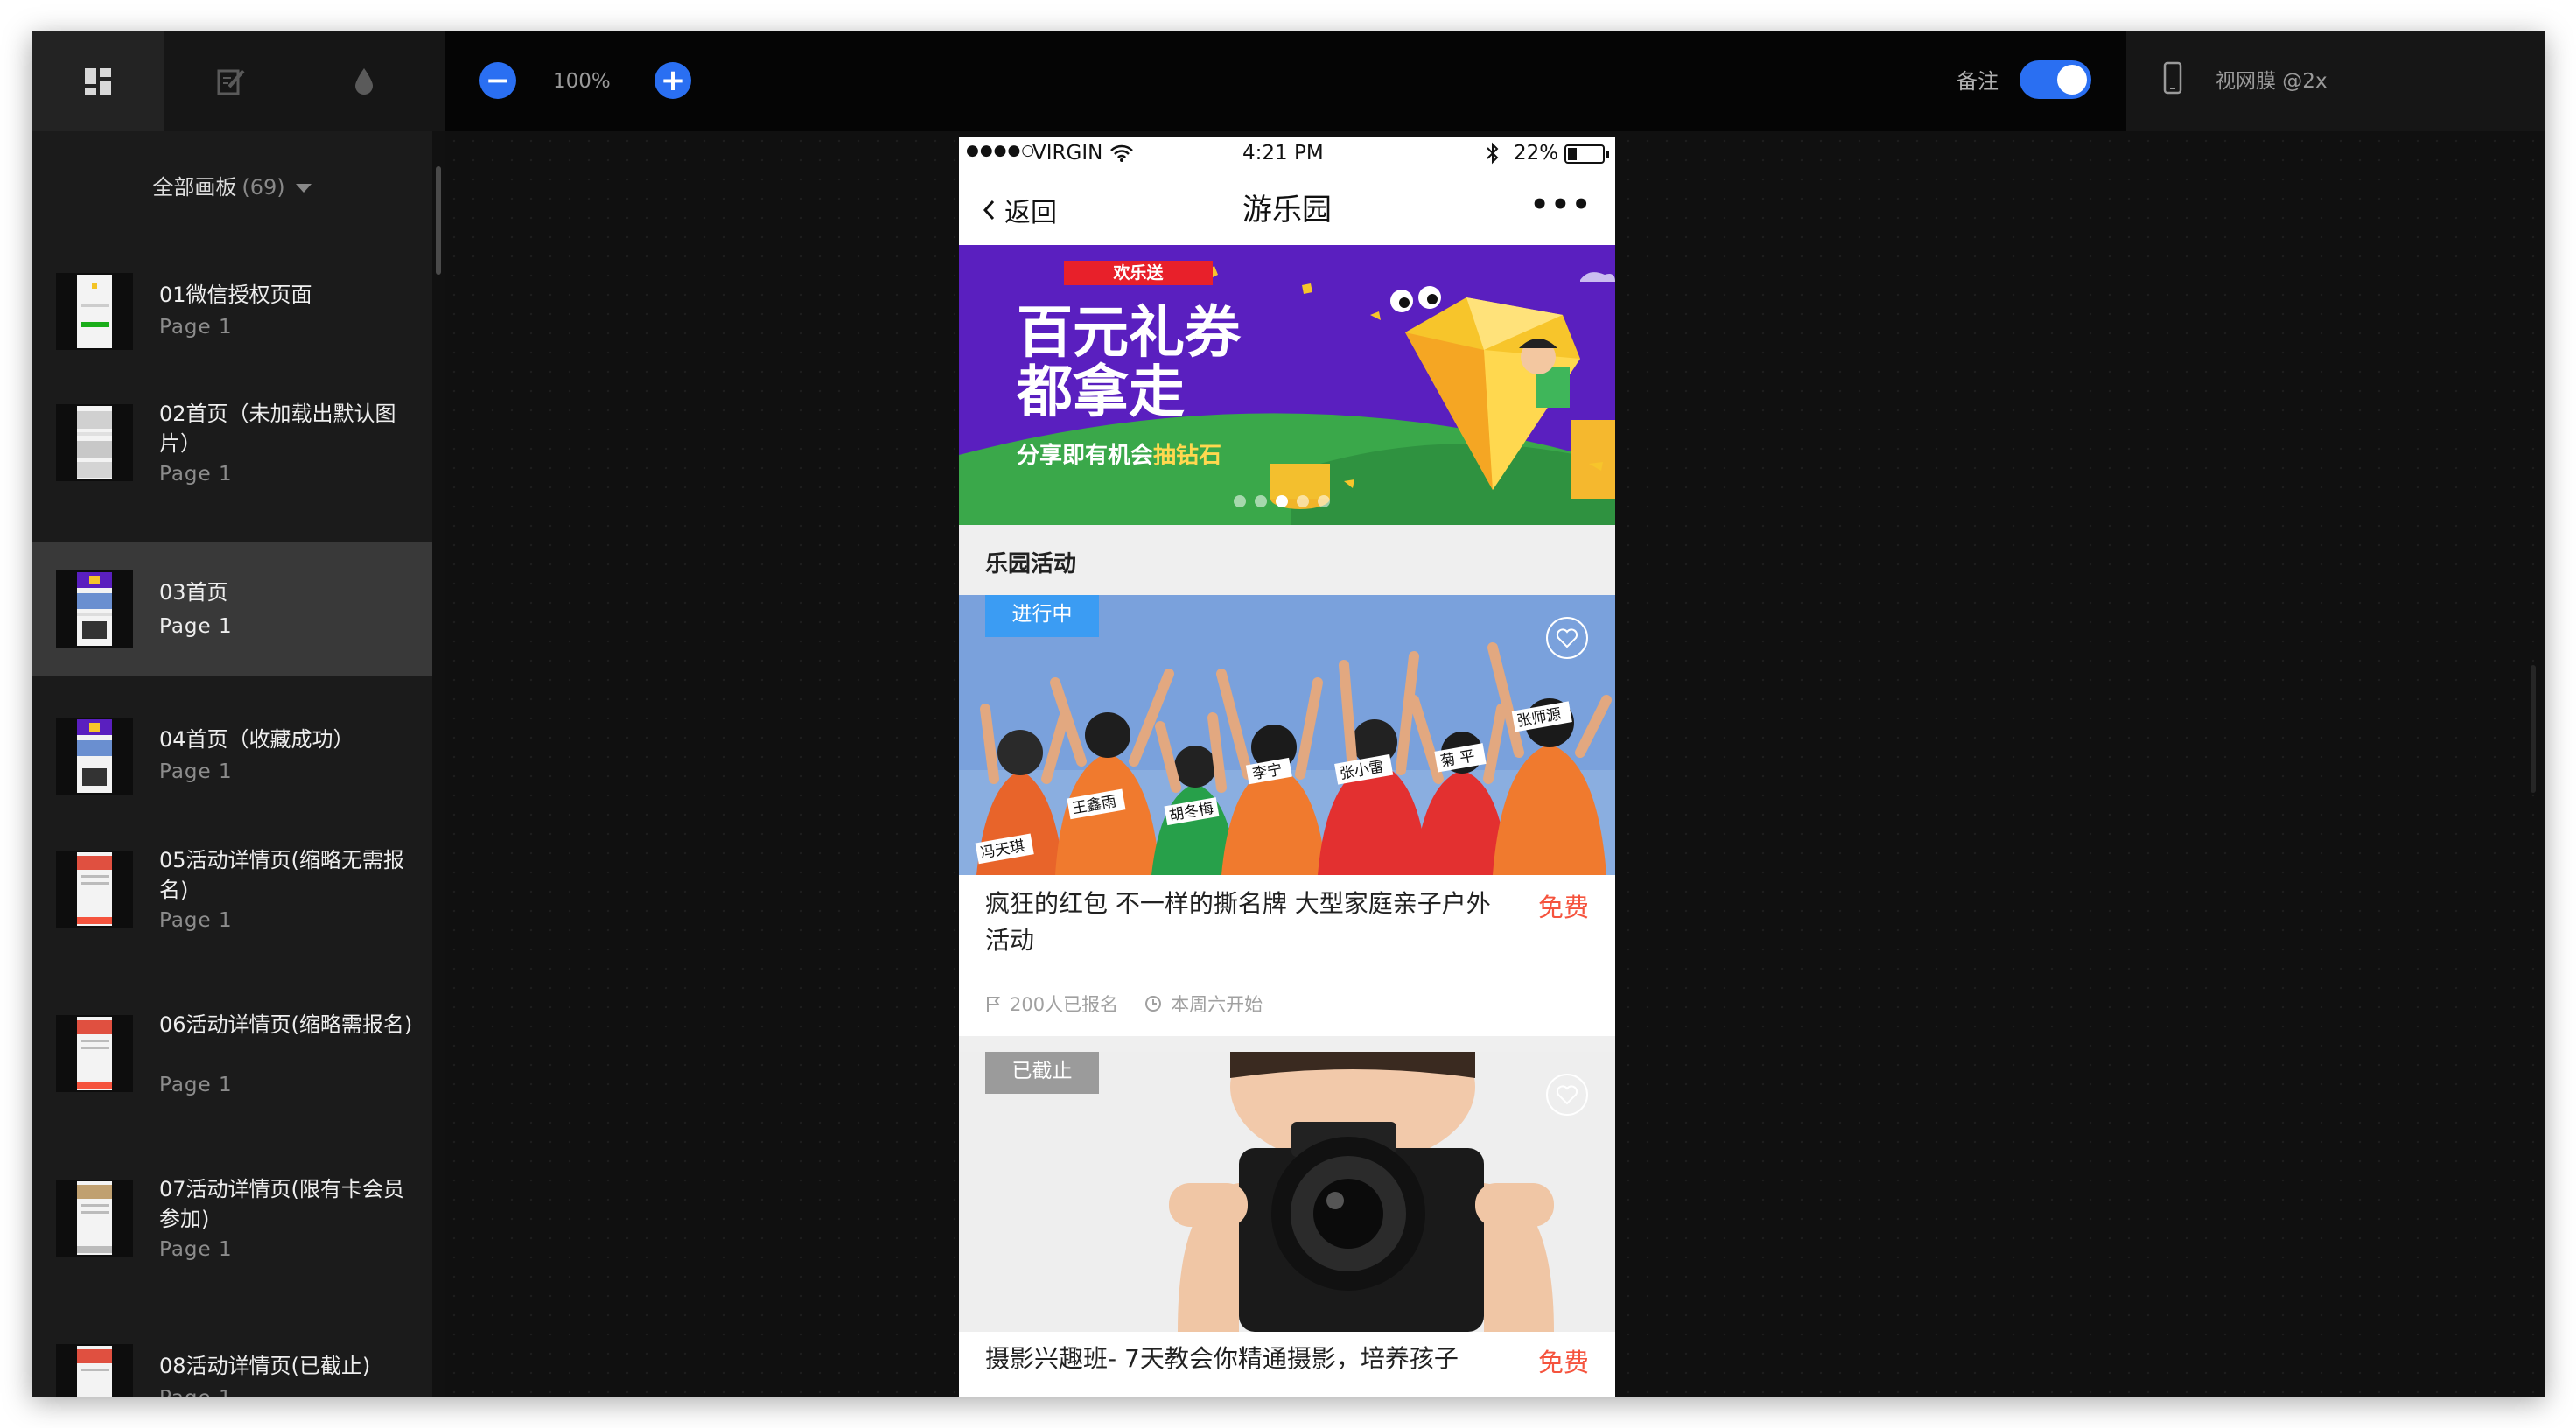  I want to click on banner-subline-text: 分享即有机会, so click(1085, 456).